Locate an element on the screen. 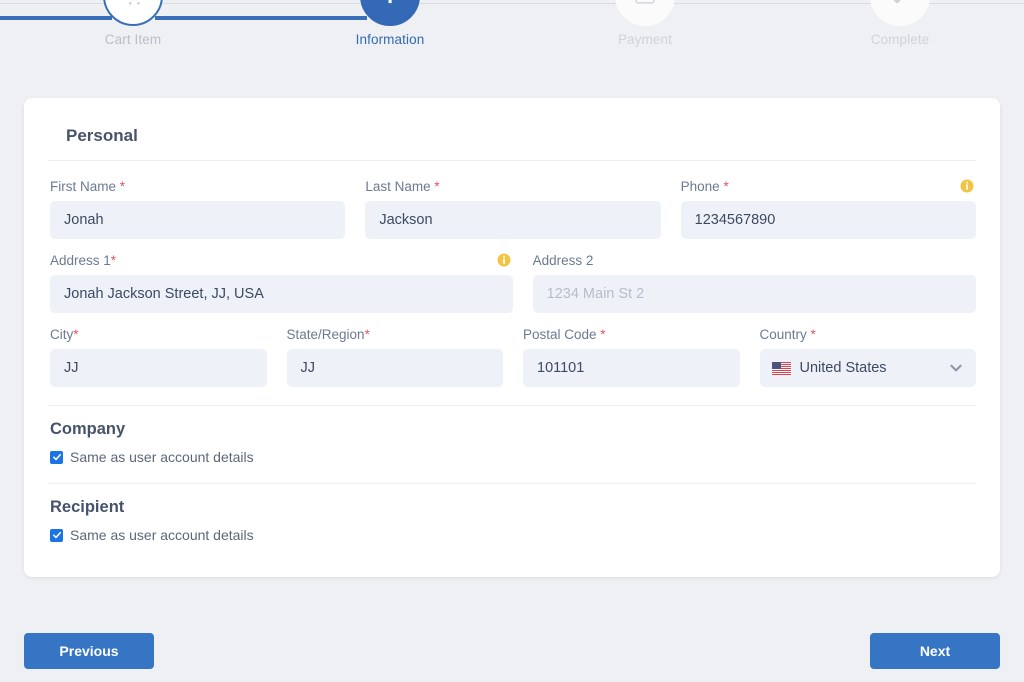 Image resolution: width=1024 pixels, height=682 pixels. last-name-label: Last Name * is located at coordinates (402, 186).